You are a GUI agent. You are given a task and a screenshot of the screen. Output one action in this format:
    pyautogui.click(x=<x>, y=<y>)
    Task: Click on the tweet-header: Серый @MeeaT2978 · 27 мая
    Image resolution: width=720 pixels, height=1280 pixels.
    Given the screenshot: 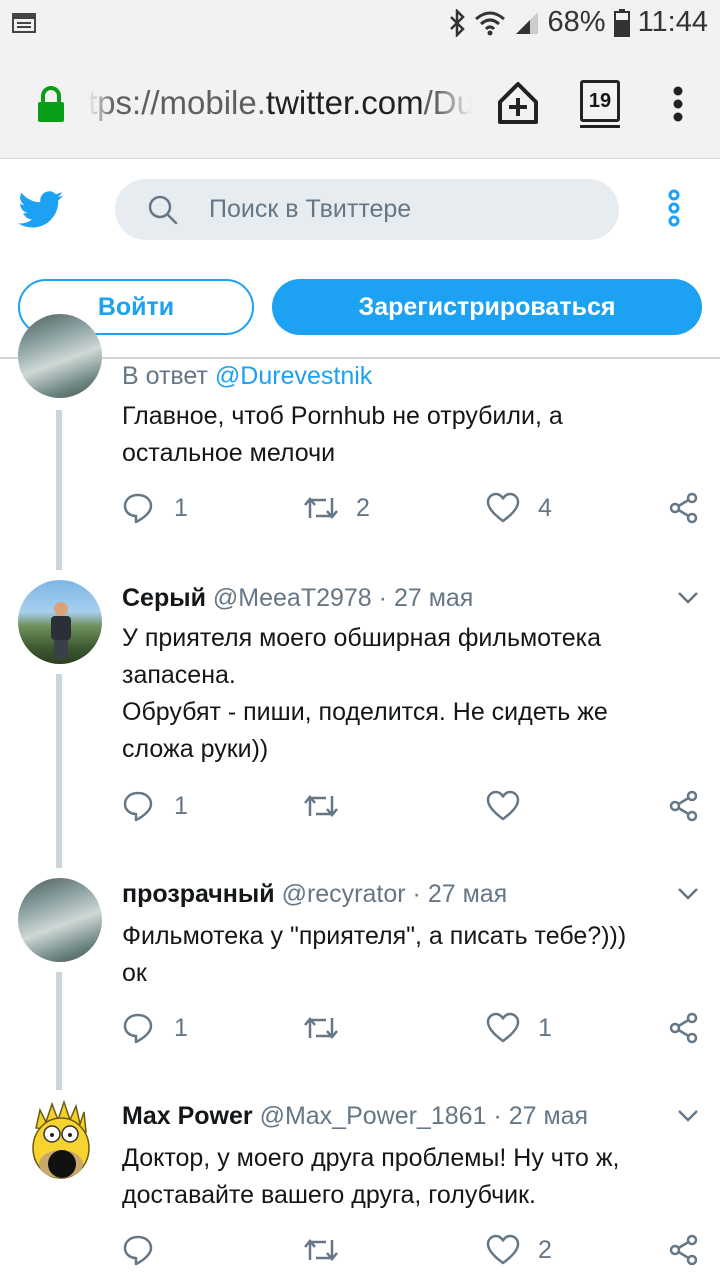 What is the action you would take?
    pyautogui.click(x=298, y=598)
    